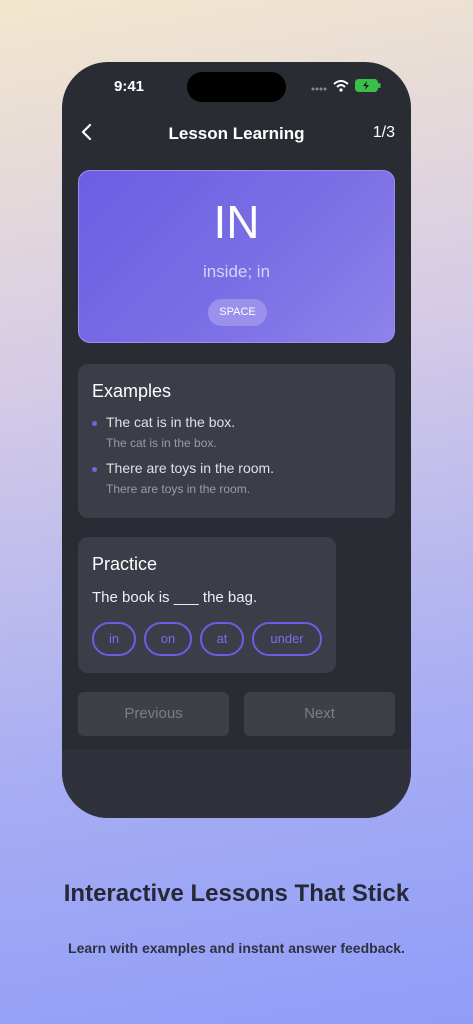 The width and height of the screenshot is (473, 1024). Describe the element at coordinates (319, 88) in the screenshot. I see `signal-icon` at that location.